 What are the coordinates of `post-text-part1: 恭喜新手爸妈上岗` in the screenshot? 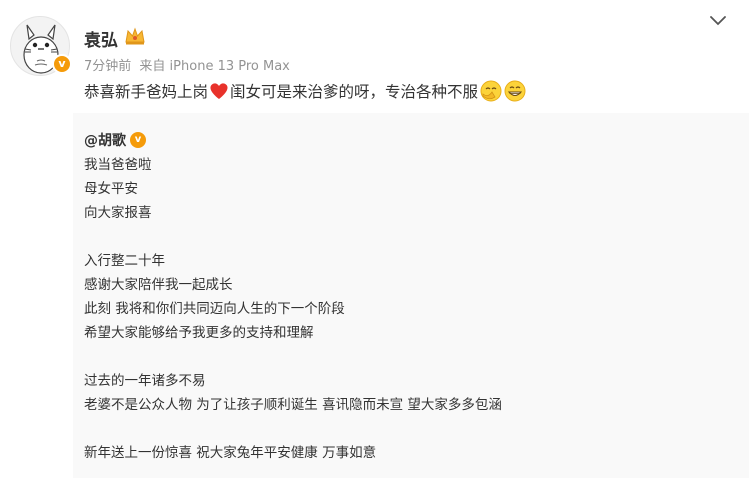 It's located at (146, 92).